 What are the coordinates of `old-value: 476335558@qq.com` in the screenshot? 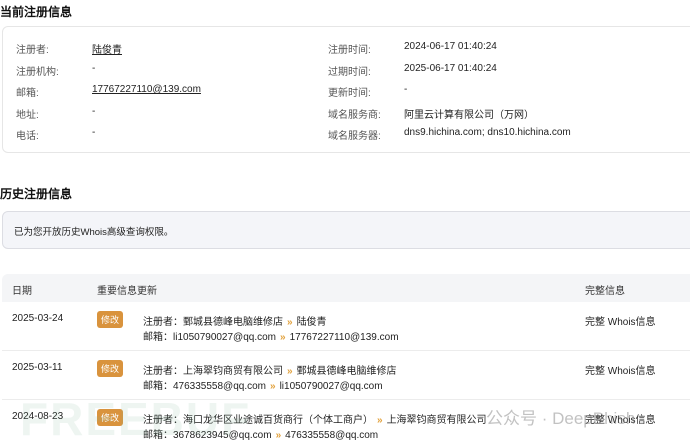 It's located at (219, 386).